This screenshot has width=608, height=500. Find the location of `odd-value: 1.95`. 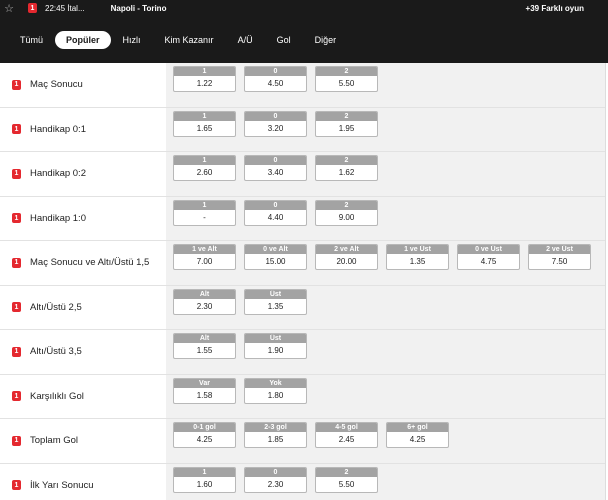

odd-value: 1.95 is located at coordinates (346, 128).